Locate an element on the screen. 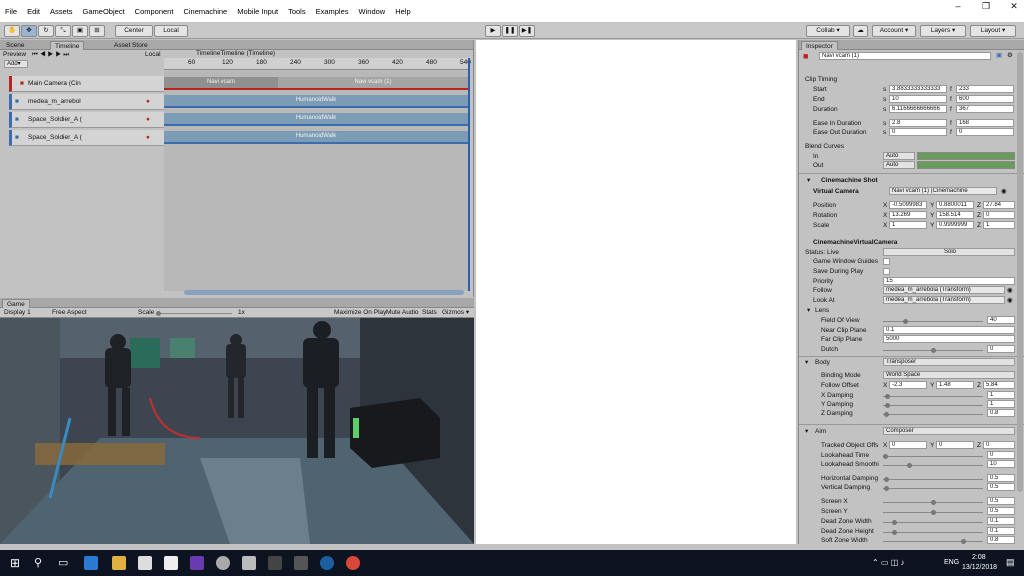 The width and height of the screenshot is (1024, 576). pivot-local-button: Local is located at coordinates (171, 31).